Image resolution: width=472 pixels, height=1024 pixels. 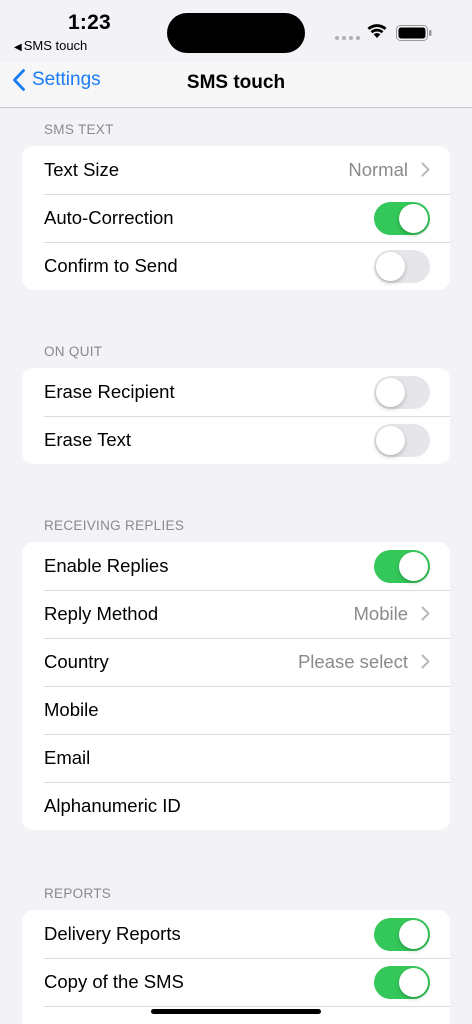 What do you see at coordinates (236, 566) in the screenshot?
I see `row-enable-replies: Enable Replies` at bounding box center [236, 566].